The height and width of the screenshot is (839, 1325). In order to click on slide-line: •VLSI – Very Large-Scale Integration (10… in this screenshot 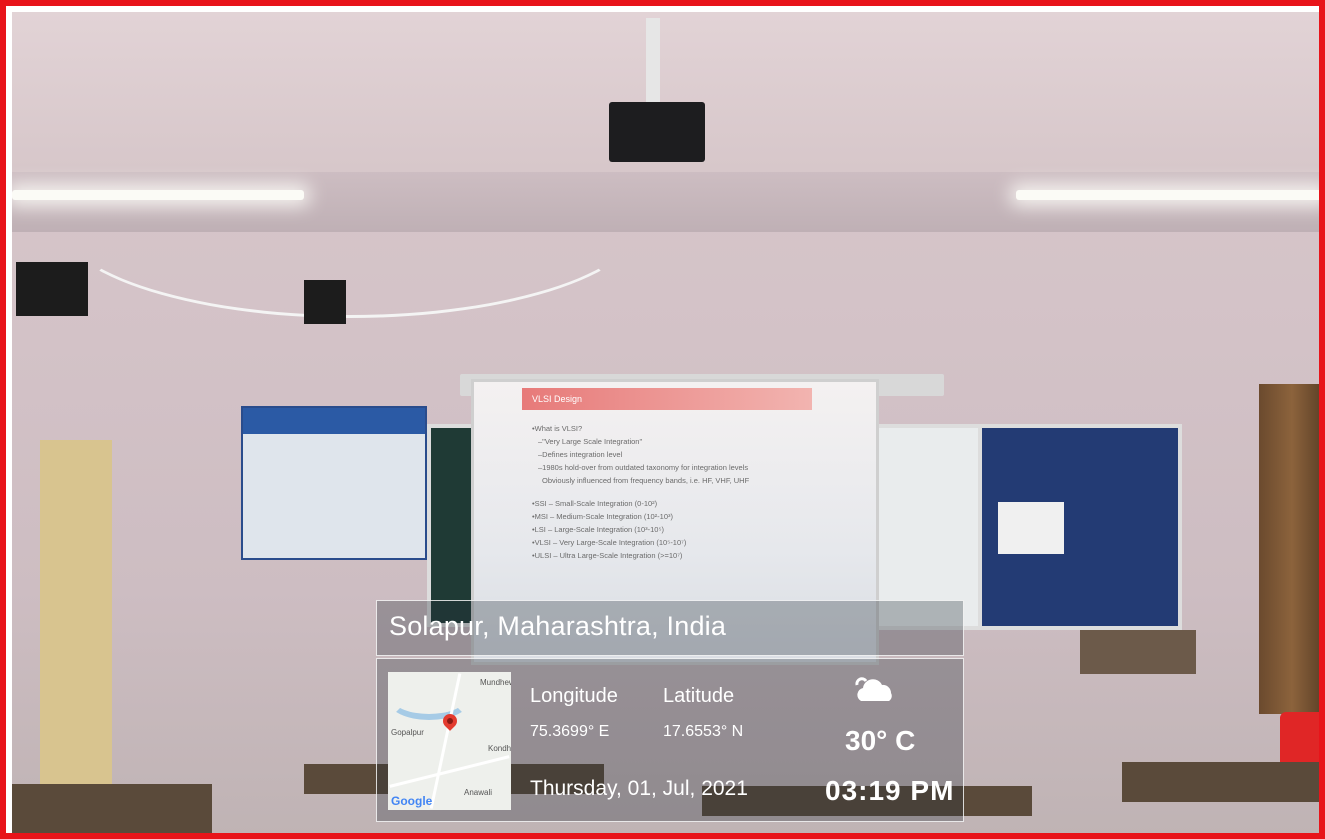, I will do `click(609, 542)`.